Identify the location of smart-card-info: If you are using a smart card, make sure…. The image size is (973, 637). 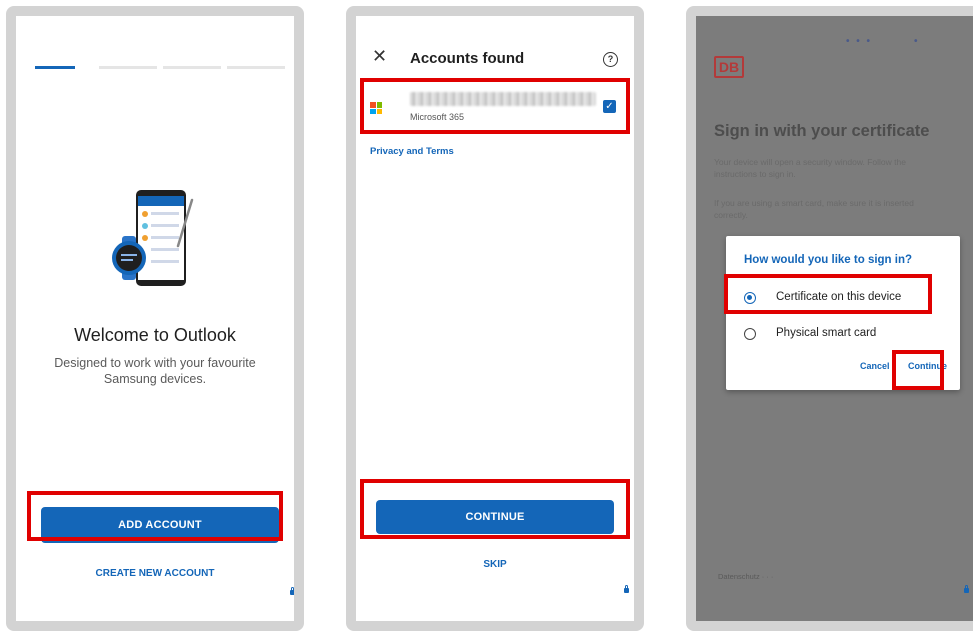
(814, 209).